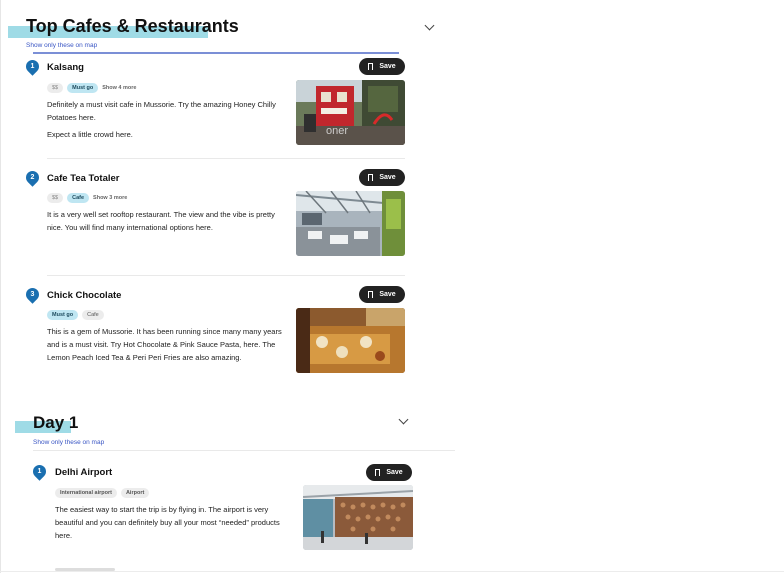 The image size is (784, 573). What do you see at coordinates (84, 295) in the screenshot?
I see `place-name: Chick Chocolate` at bounding box center [84, 295].